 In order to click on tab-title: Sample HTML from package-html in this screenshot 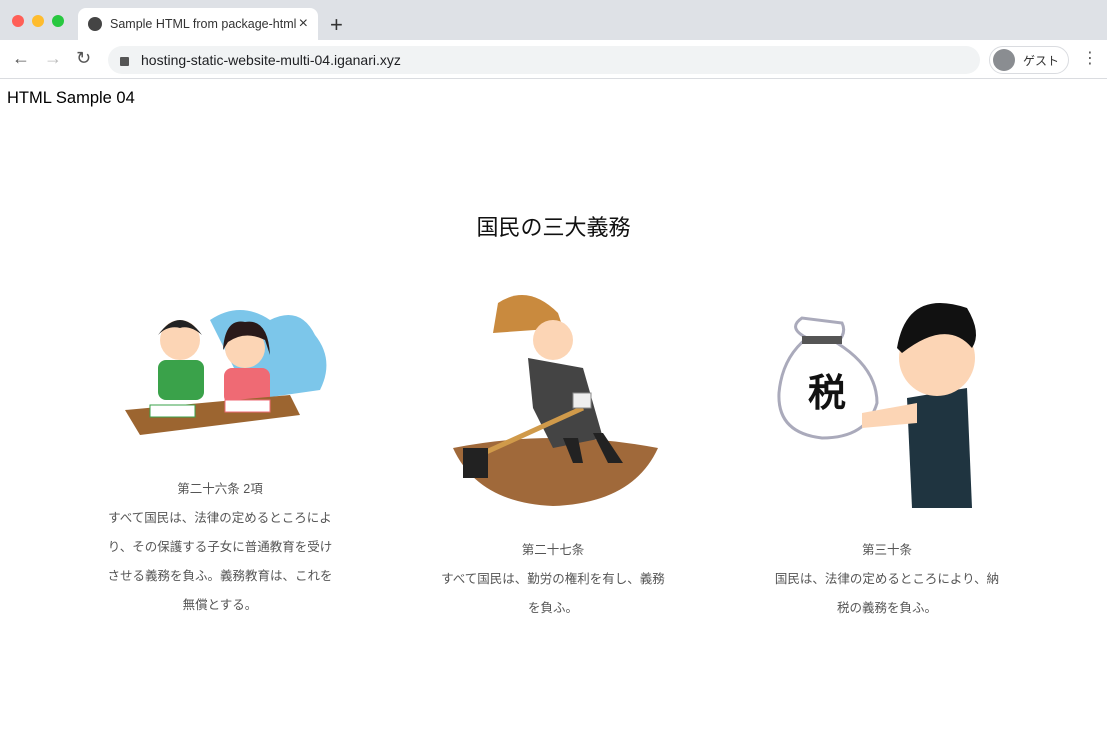, I will do `click(203, 24)`.